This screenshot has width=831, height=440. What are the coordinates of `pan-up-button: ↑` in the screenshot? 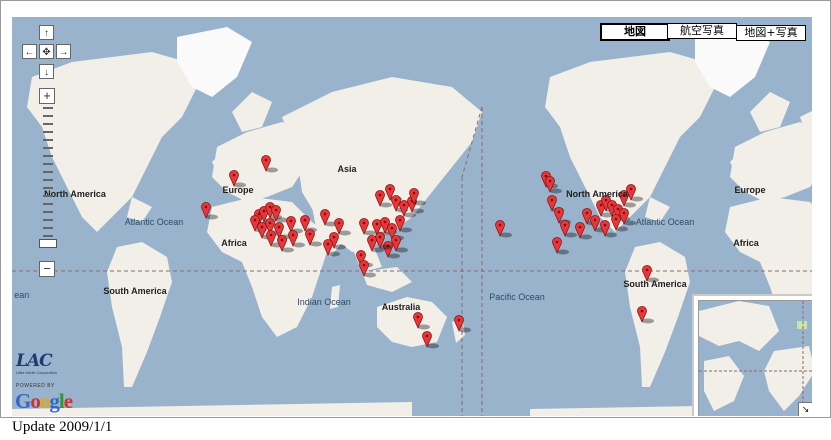 It's located at (46, 32).